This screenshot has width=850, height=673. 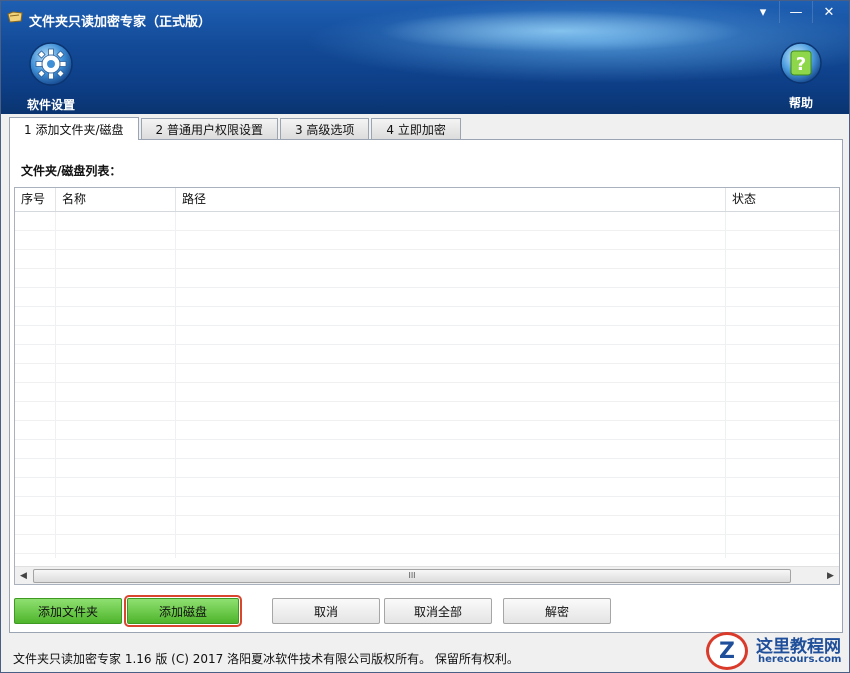 What do you see at coordinates (763, 12) in the screenshot?
I see `menu-dropdown-icon: ▾` at bounding box center [763, 12].